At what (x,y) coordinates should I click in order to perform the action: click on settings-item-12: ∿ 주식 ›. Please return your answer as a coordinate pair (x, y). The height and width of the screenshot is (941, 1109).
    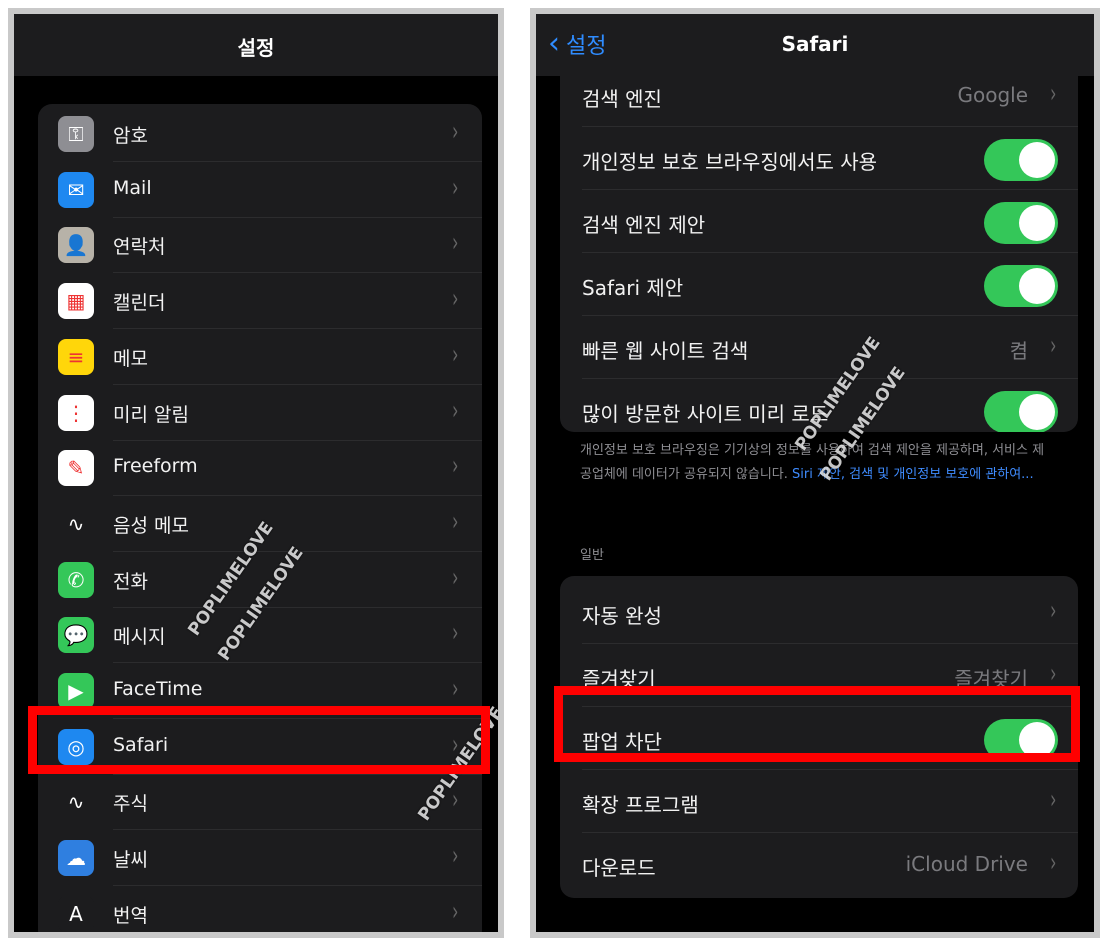
    Looking at the image, I should click on (260, 802).